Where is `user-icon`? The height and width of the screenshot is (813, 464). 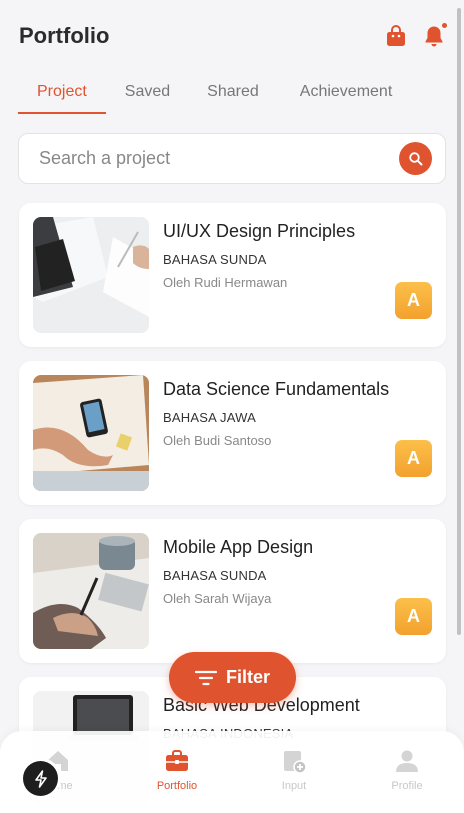
user-icon is located at coordinates (407, 761).